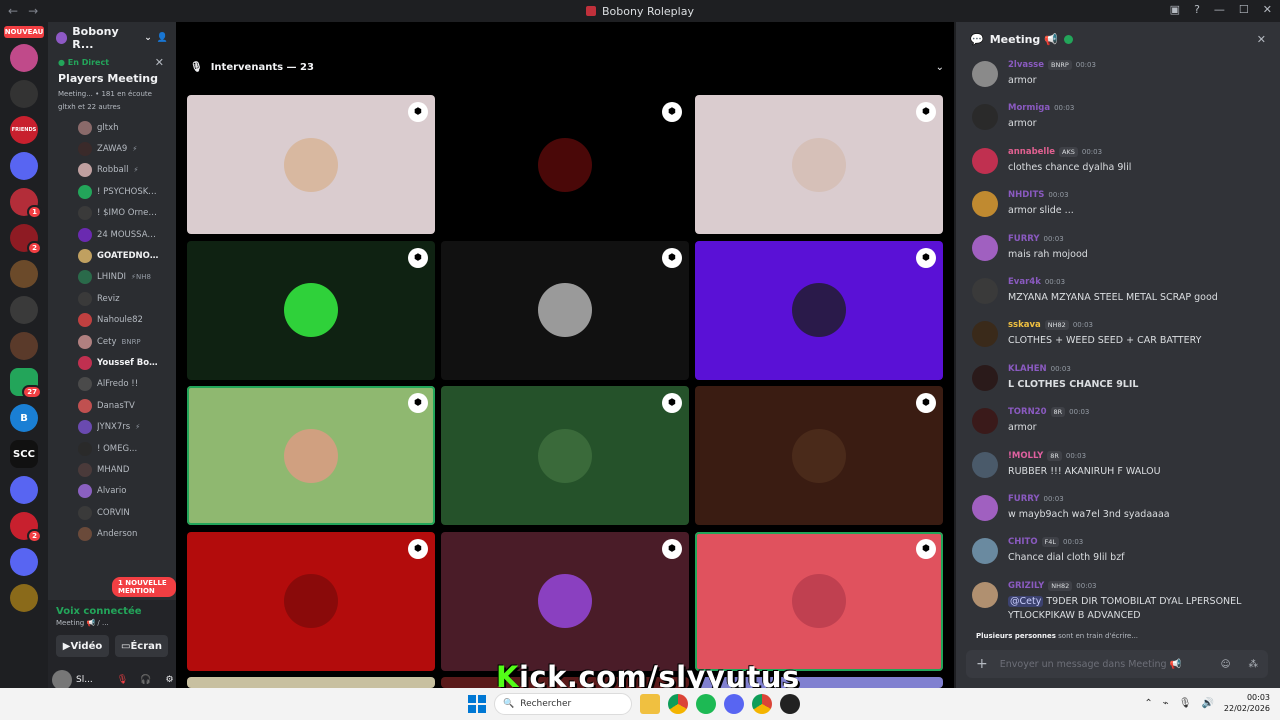 The width and height of the screenshot is (1280, 720). What do you see at coordinates (762, 704) in the screenshot?
I see `chrome-alt-icon` at bounding box center [762, 704].